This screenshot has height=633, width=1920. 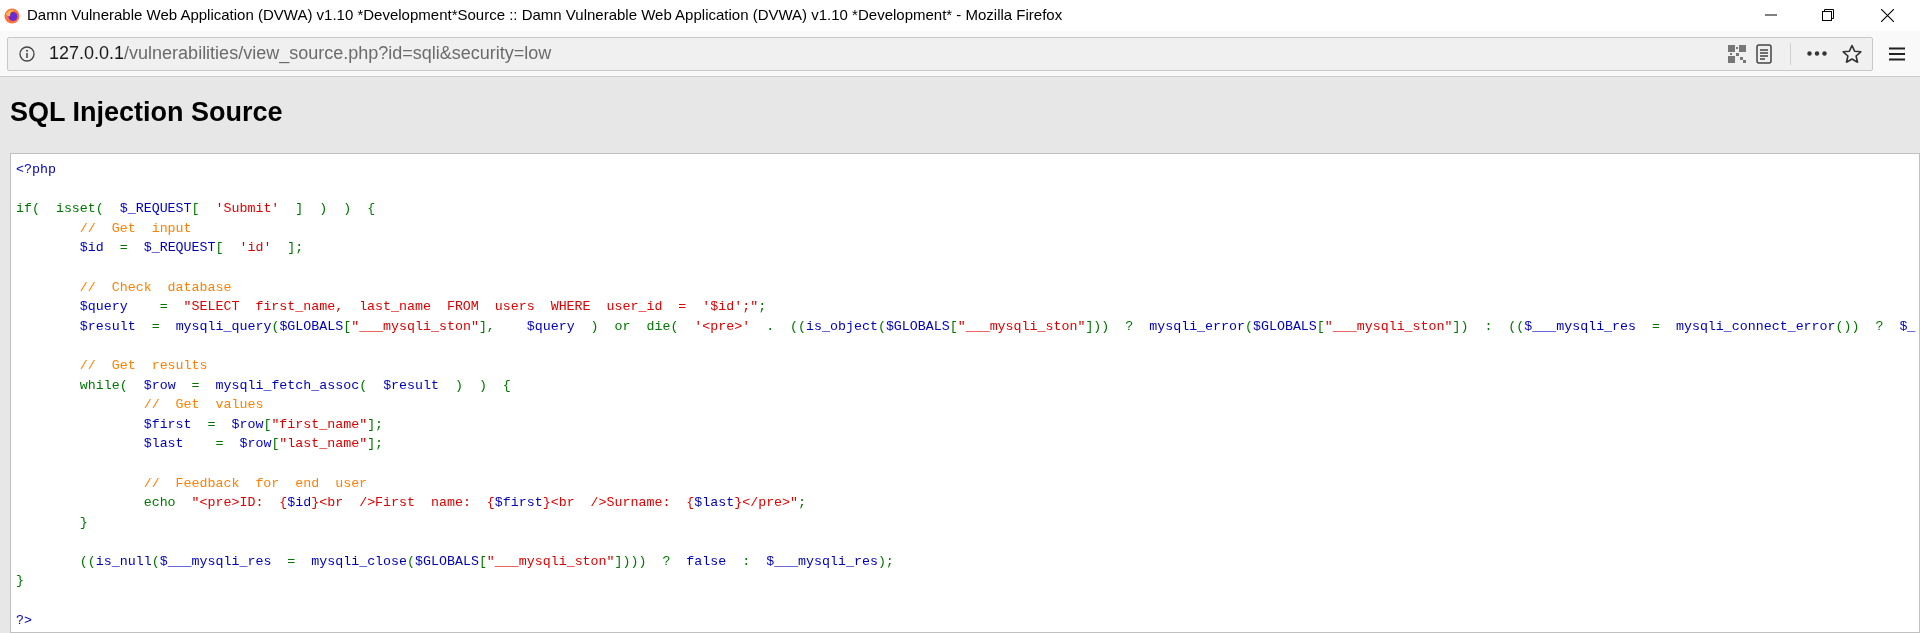 What do you see at coordinates (486, 561) in the screenshot?
I see `code-line: ((is_null($___mysqli_res = mysqli_close($GLOBALS["___mysqli_ston"]))) ? false : $___mysqli_res);` at bounding box center [486, 561].